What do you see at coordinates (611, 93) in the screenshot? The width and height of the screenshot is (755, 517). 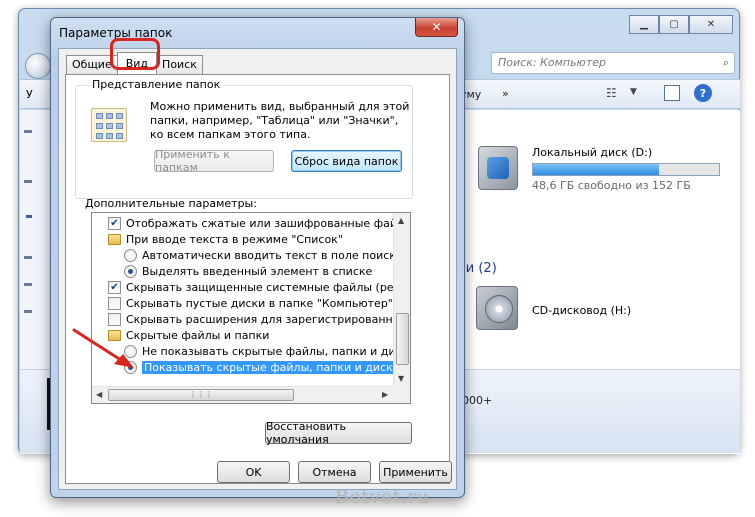 I see `view-options-icon: ☷` at bounding box center [611, 93].